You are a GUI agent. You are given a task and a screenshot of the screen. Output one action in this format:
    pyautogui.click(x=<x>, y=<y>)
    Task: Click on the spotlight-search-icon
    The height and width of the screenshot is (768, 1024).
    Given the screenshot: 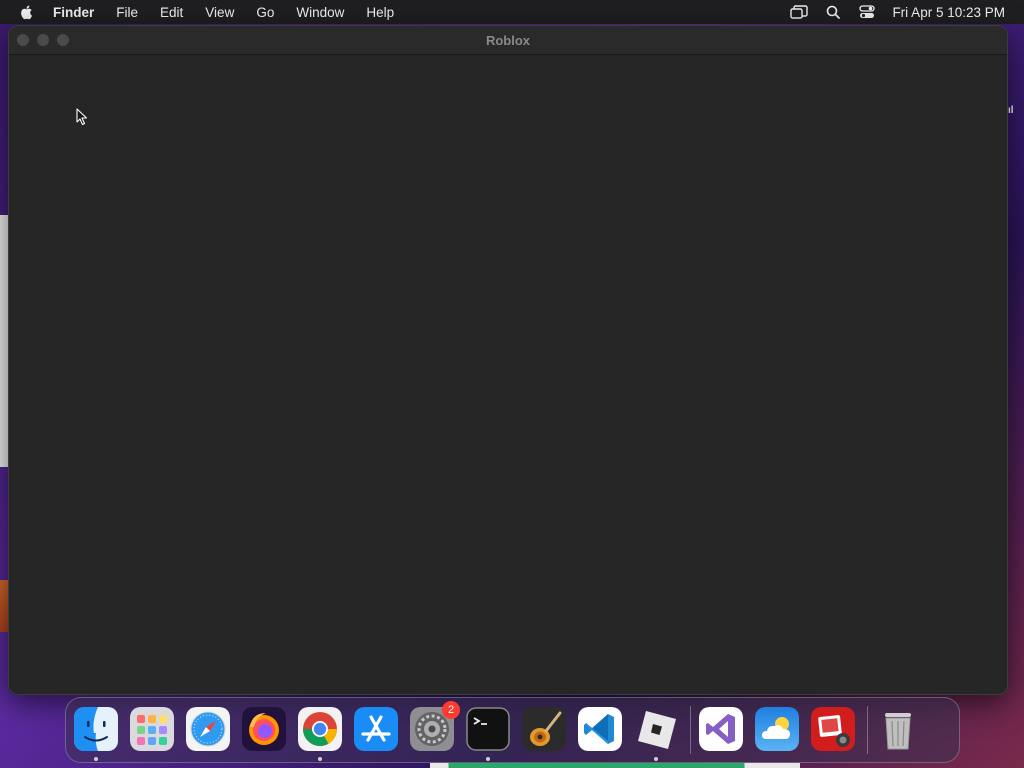 What is the action you would take?
    pyautogui.click(x=833, y=12)
    